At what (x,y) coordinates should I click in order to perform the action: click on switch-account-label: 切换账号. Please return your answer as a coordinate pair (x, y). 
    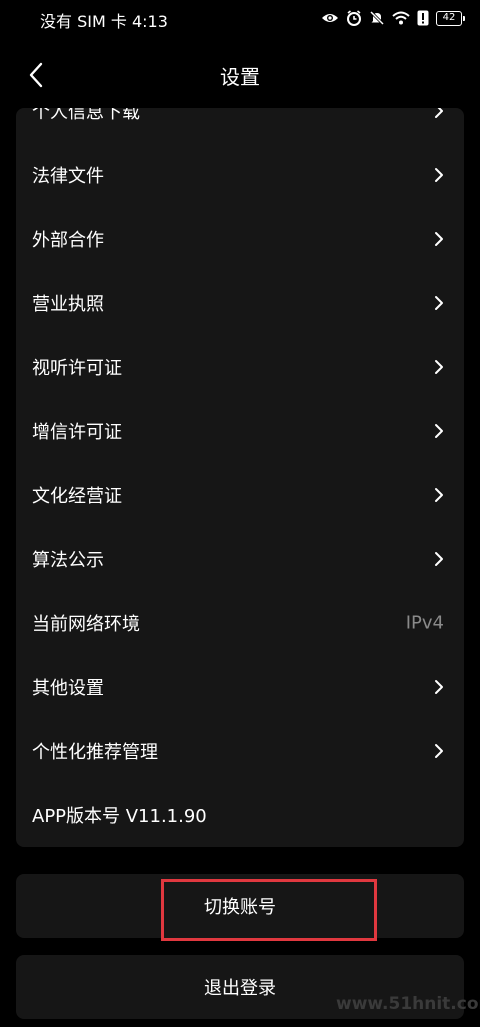
    Looking at the image, I should click on (240, 907).